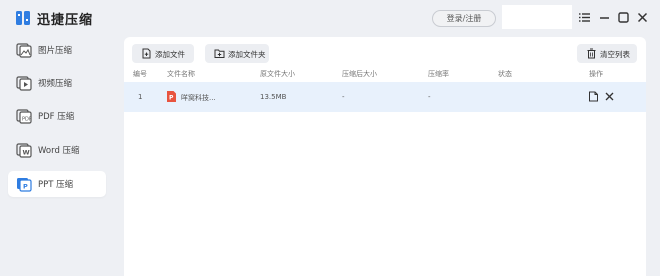  I want to click on sidebar-item-word: W Word 压缩, so click(57, 150).